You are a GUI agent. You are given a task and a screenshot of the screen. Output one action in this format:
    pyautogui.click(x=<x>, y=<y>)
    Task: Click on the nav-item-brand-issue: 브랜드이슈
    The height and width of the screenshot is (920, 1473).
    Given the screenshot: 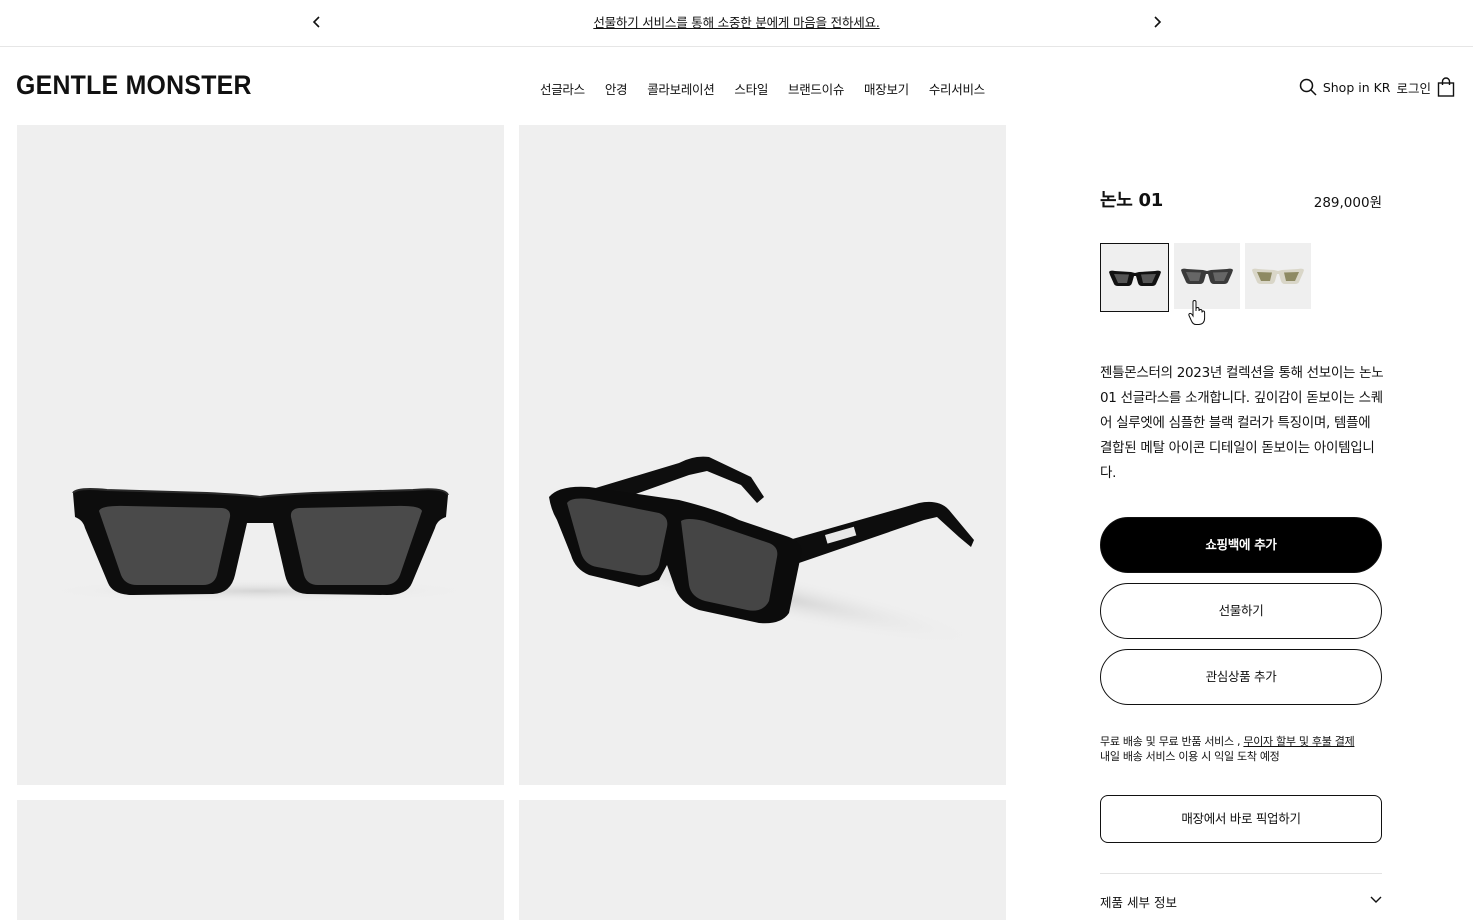 What is the action you would take?
    pyautogui.click(x=816, y=88)
    